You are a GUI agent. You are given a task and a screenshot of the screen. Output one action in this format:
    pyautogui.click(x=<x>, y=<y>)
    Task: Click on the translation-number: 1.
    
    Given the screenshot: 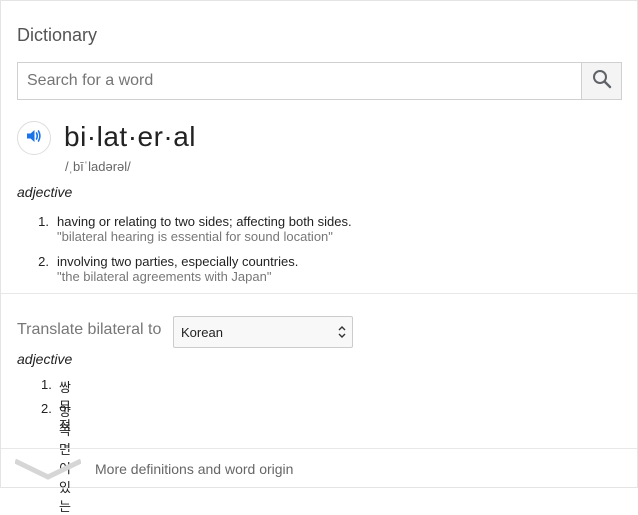 What is the action you would take?
    pyautogui.click(x=46, y=384)
    